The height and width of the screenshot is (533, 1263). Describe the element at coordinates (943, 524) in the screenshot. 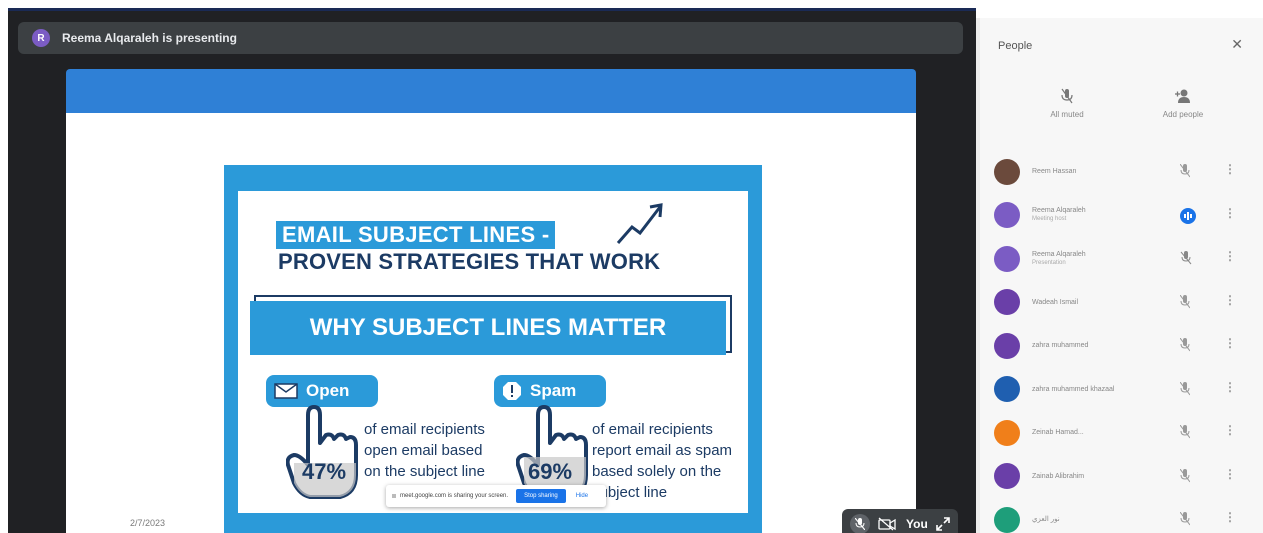

I see `expand-icon` at that location.